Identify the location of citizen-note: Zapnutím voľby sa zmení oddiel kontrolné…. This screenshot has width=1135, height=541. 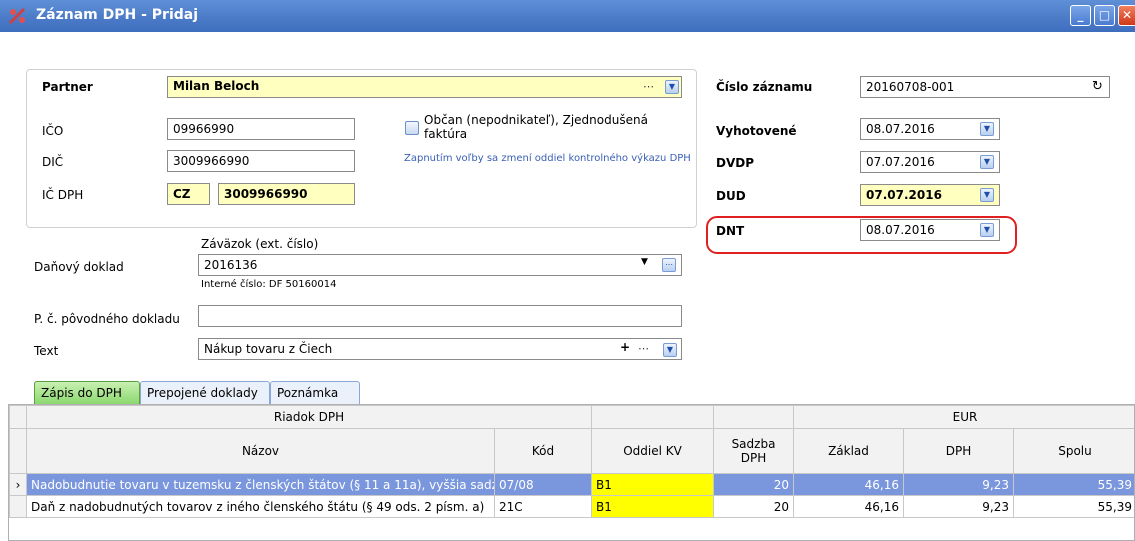
(547, 158).